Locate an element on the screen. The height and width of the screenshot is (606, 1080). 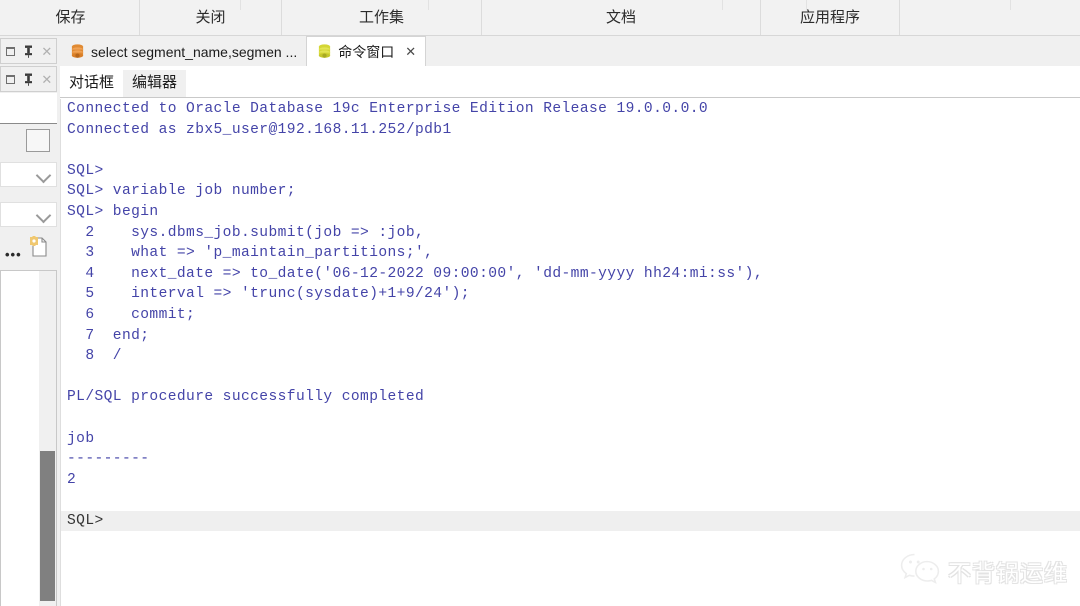
toolbar-application-label: 应用程序 is located at coordinates (829, 17).